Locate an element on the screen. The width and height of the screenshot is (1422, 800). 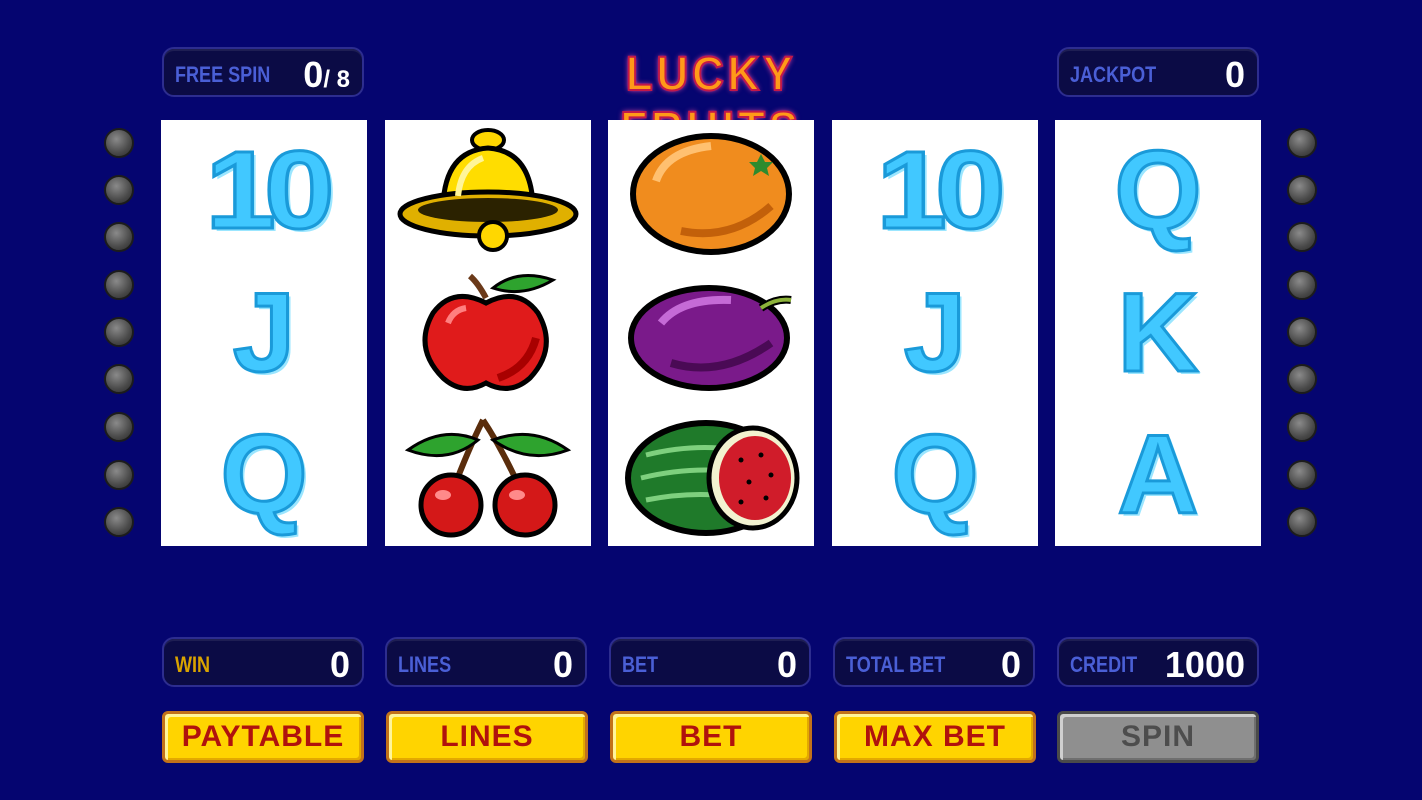
reel-5: Q K A is located at coordinates (1158, 333).